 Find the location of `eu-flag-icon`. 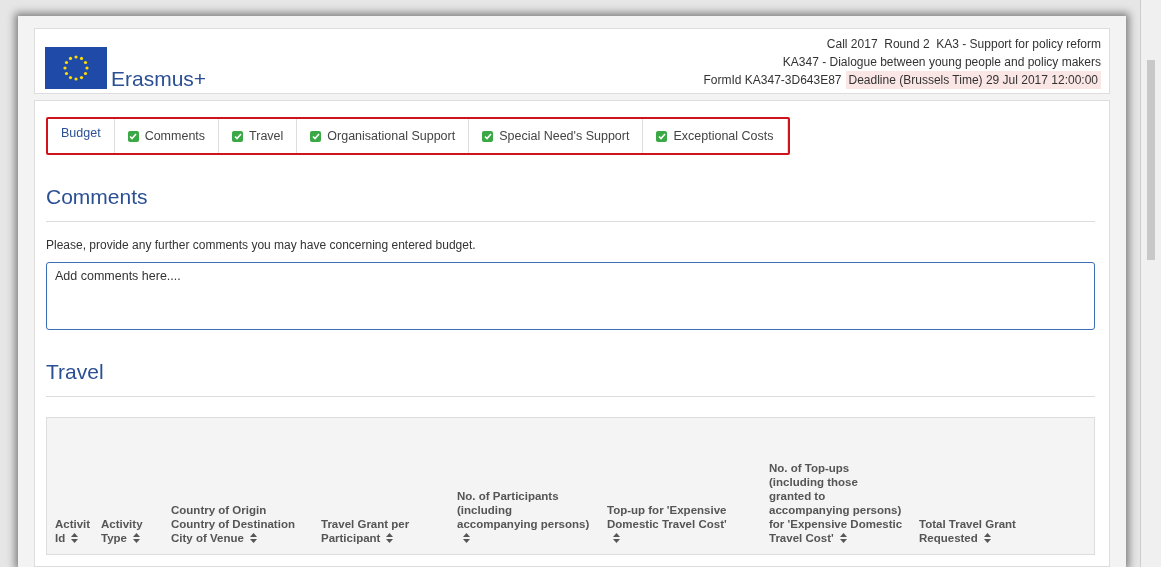

eu-flag-icon is located at coordinates (76, 68).